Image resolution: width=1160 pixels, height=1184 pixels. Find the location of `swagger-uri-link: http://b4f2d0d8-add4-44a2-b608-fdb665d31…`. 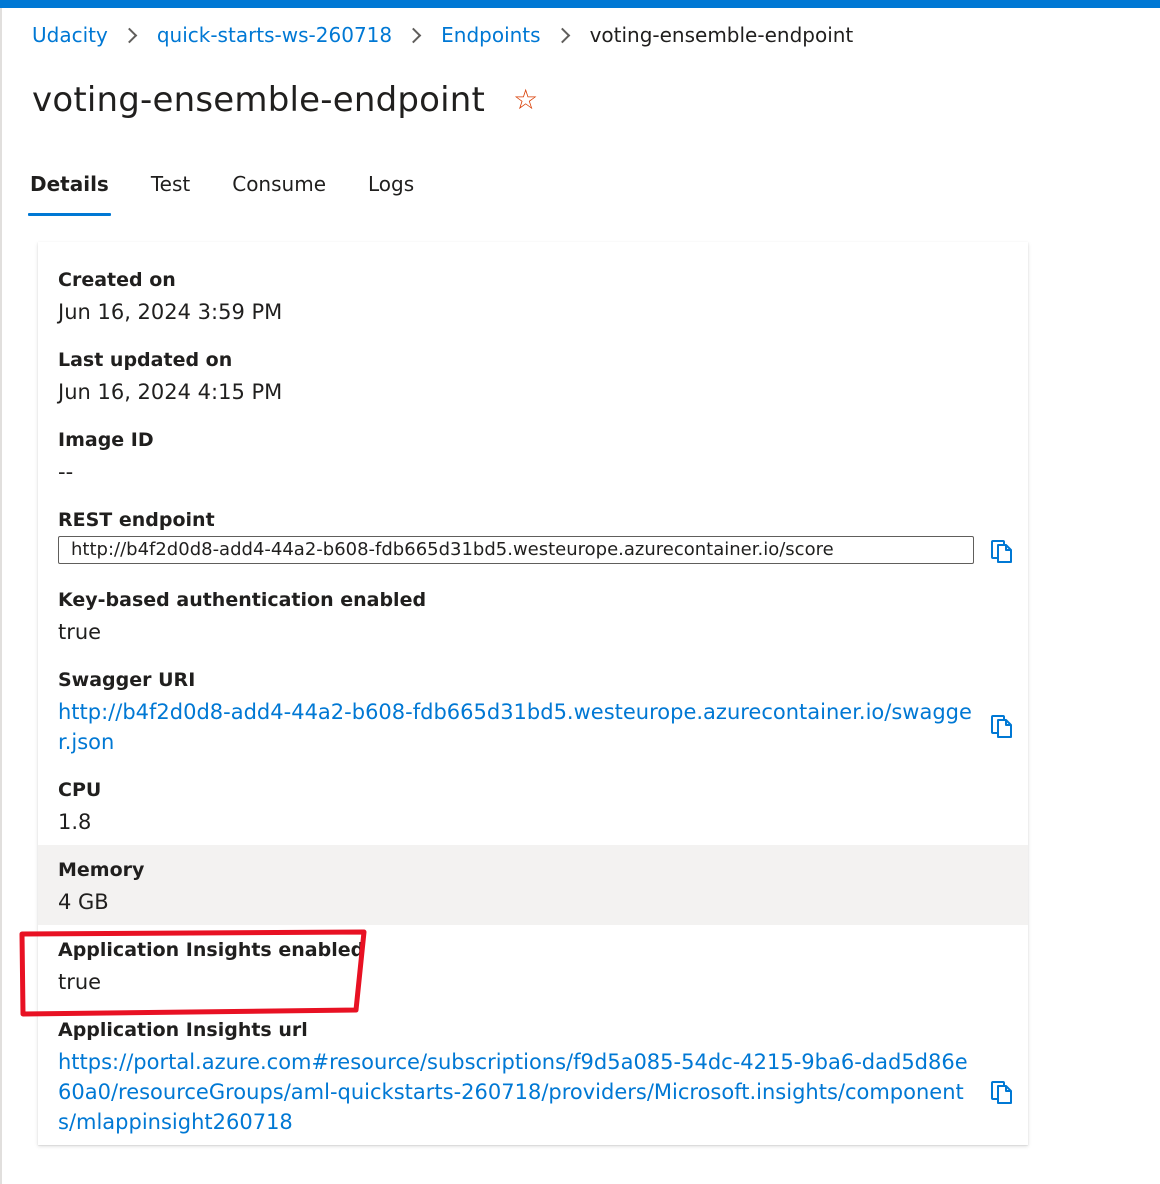

swagger-uri-link: http://b4f2d0d8-add4-44a2-b608-fdb665d31… is located at coordinates (518, 727).